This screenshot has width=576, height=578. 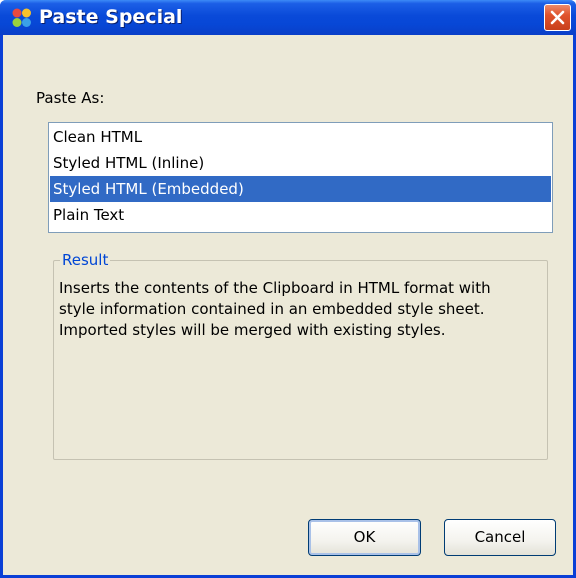 What do you see at coordinates (300, 163) in the screenshot?
I see `list-item-styled-html-inline: Styled HTML (Inline)` at bounding box center [300, 163].